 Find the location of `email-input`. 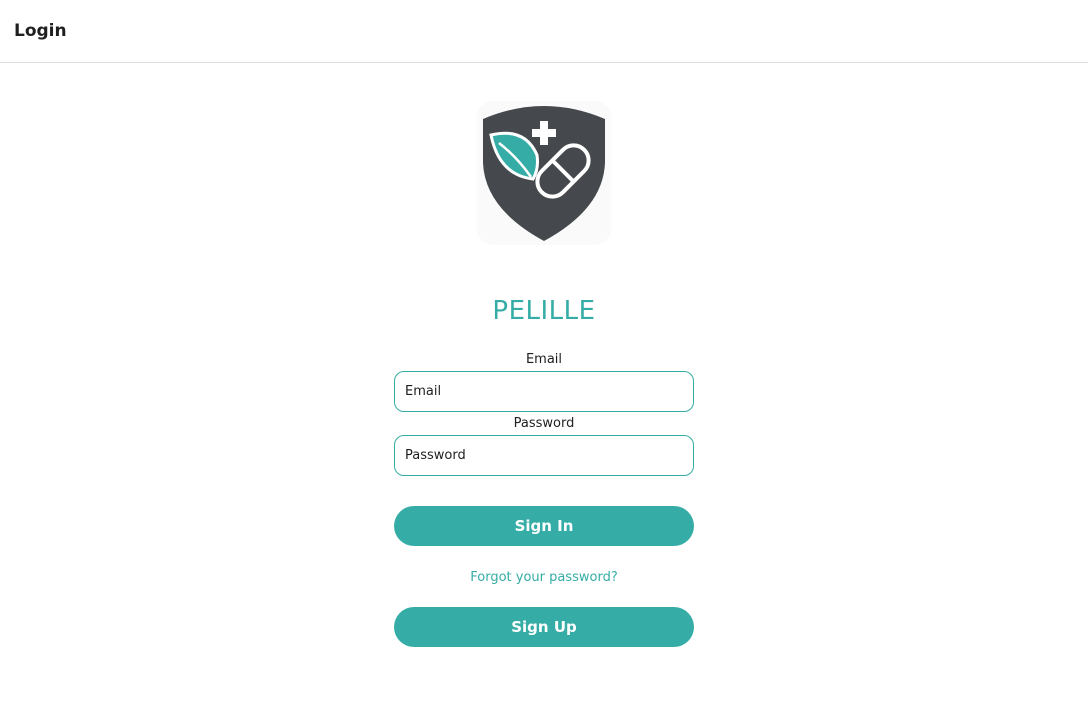

email-input is located at coordinates (544, 391).